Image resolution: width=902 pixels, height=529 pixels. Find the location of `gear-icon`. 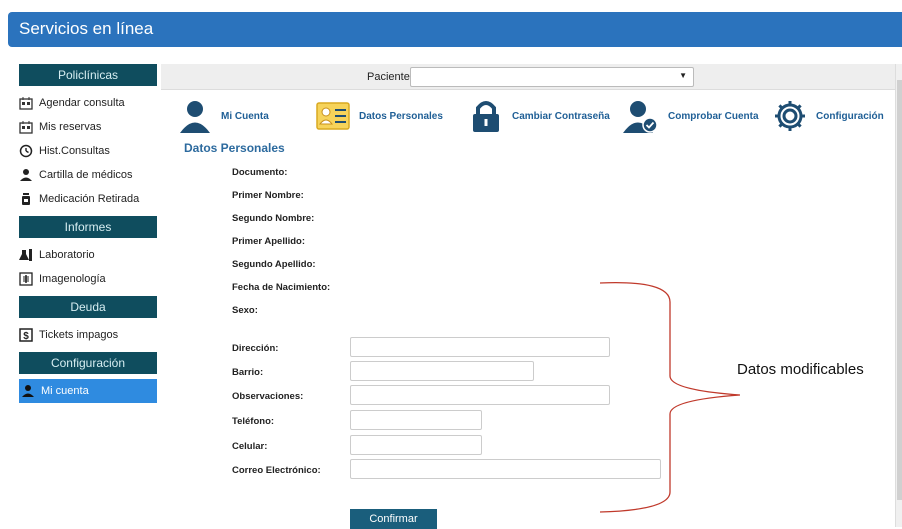

gear-icon is located at coordinates (790, 116).